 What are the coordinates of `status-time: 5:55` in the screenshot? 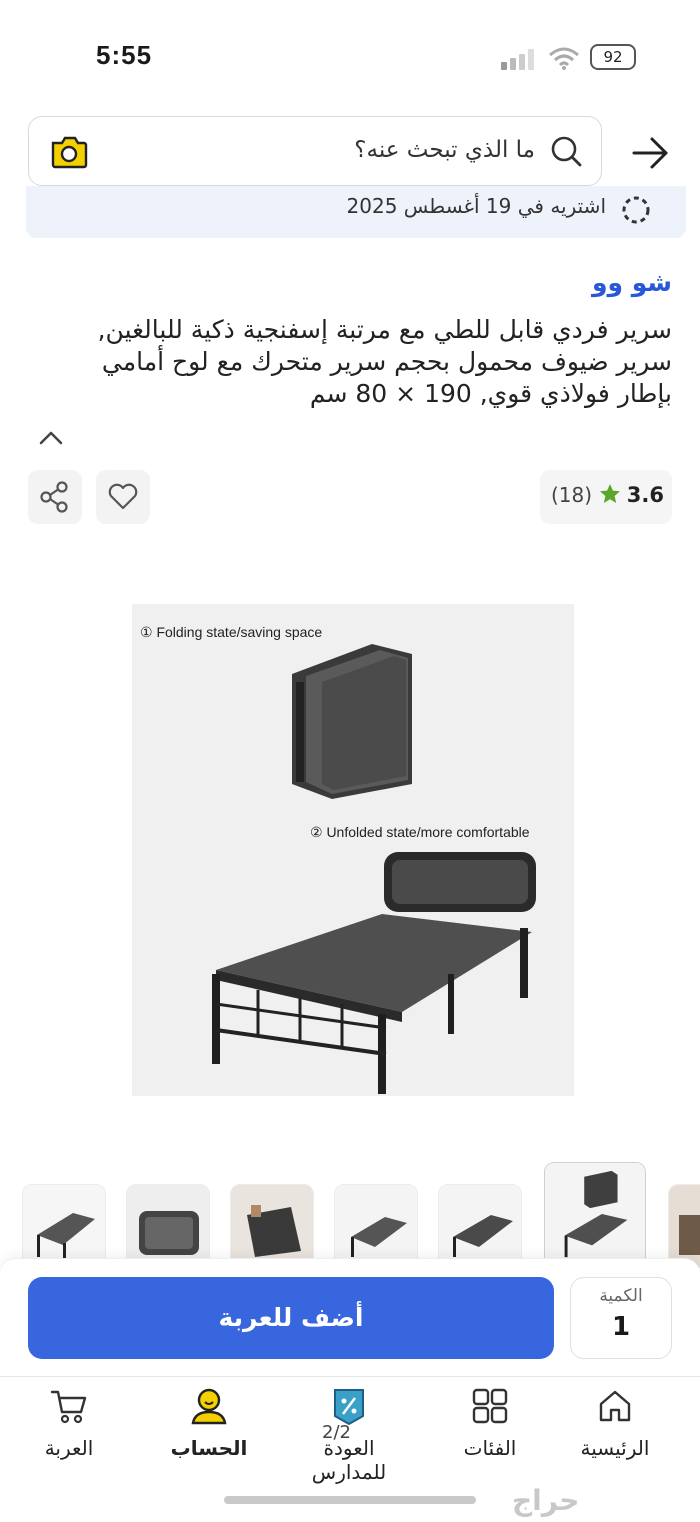 It's located at (124, 55).